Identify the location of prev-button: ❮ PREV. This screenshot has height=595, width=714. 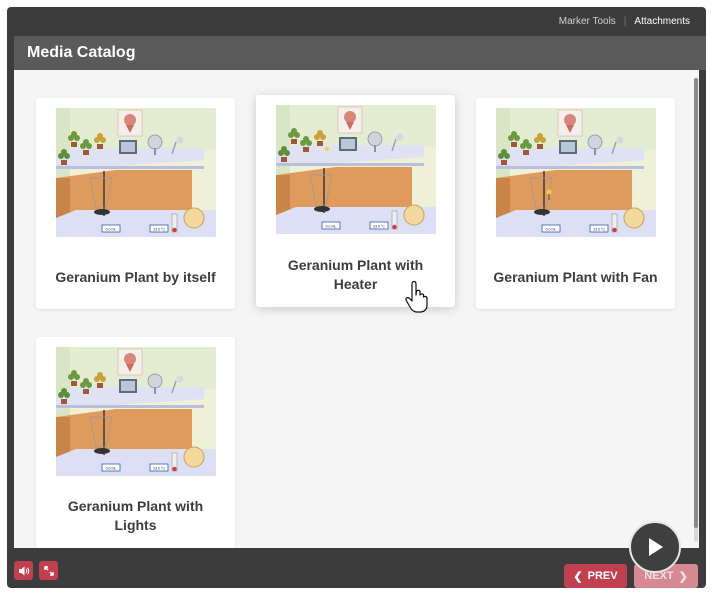
(595, 576).